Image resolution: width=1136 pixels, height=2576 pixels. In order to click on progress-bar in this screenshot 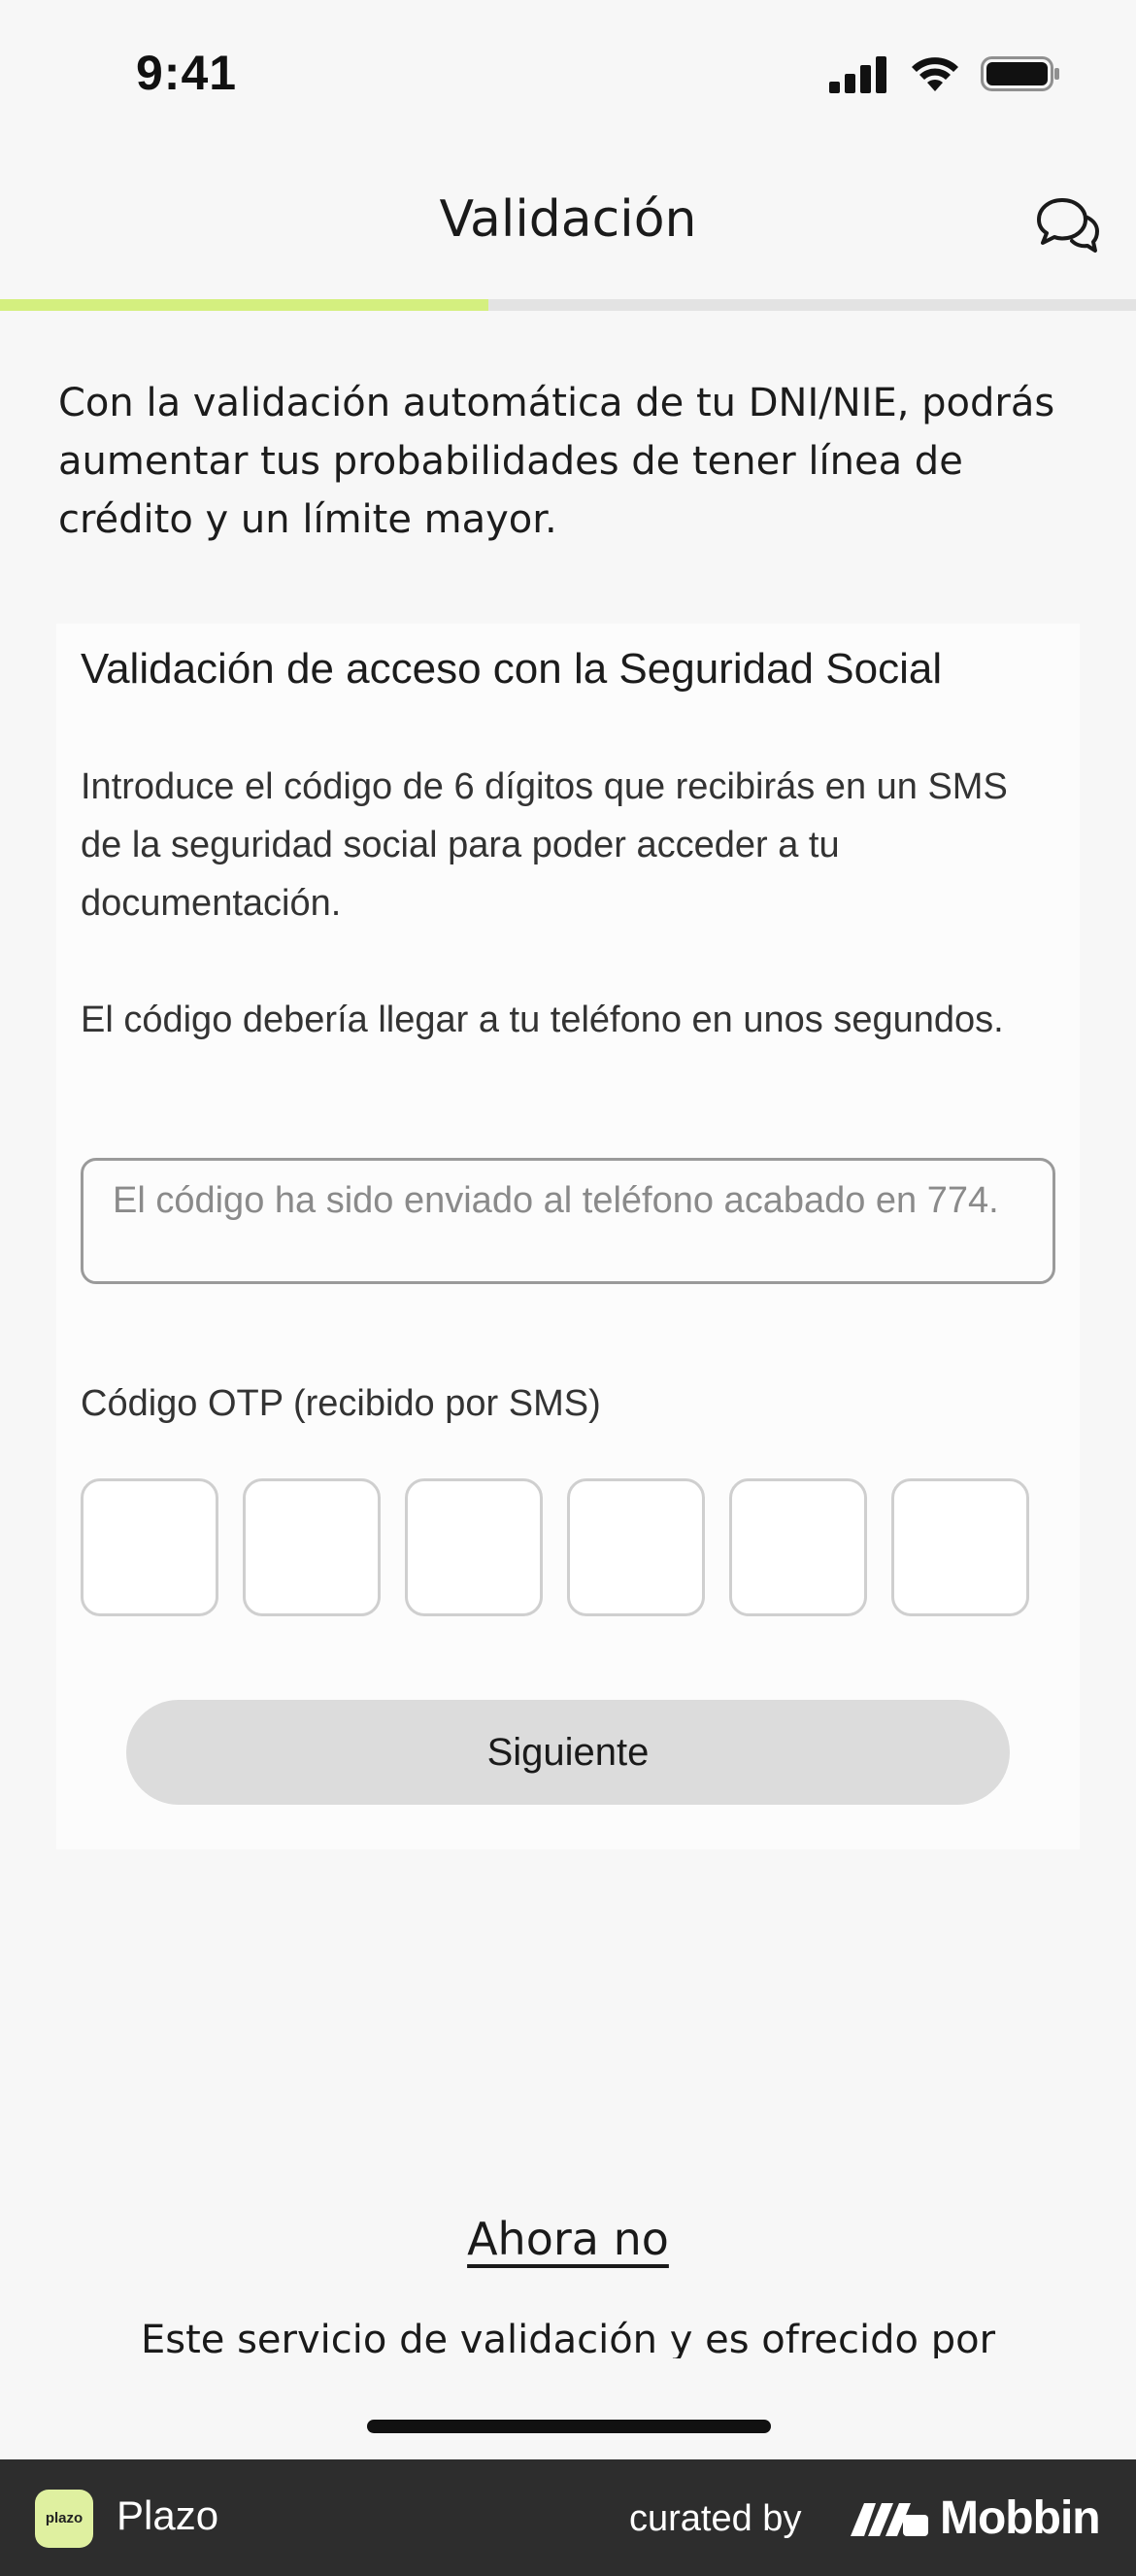, I will do `click(568, 305)`.